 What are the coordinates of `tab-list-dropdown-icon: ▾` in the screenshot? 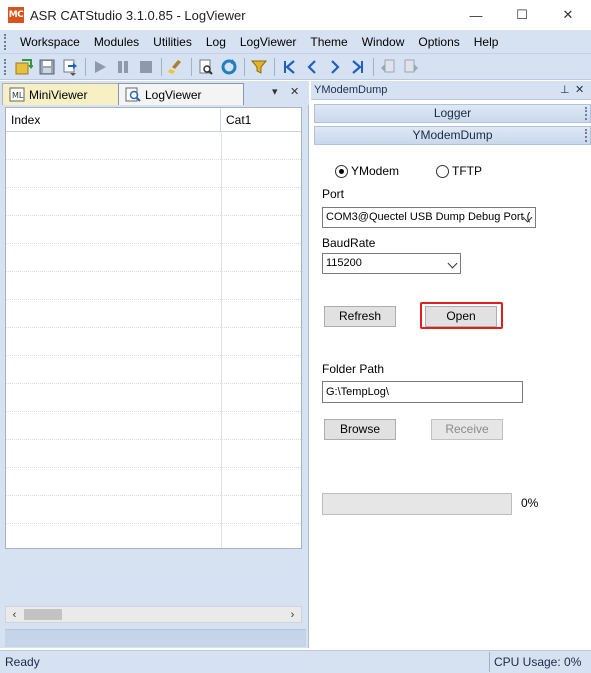 It's located at (275, 91).